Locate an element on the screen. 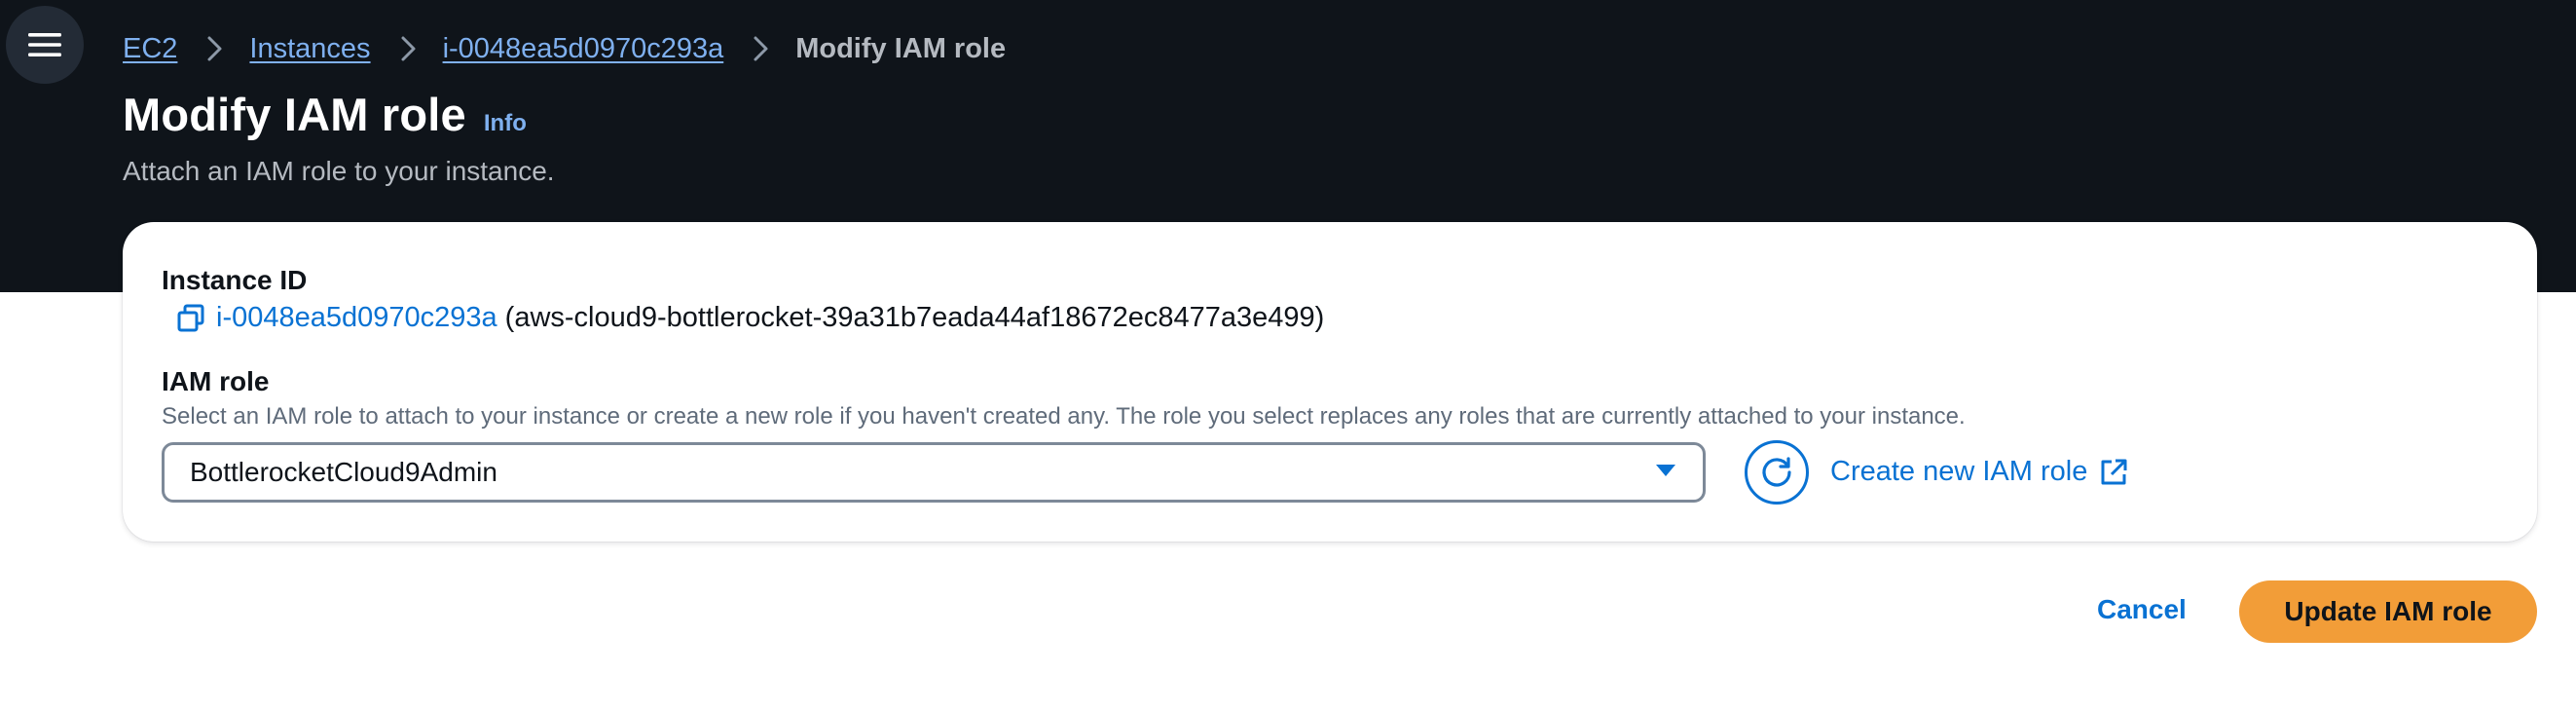 The height and width of the screenshot is (711, 2576). hamburger-menu-icon is located at coordinates (44, 44).